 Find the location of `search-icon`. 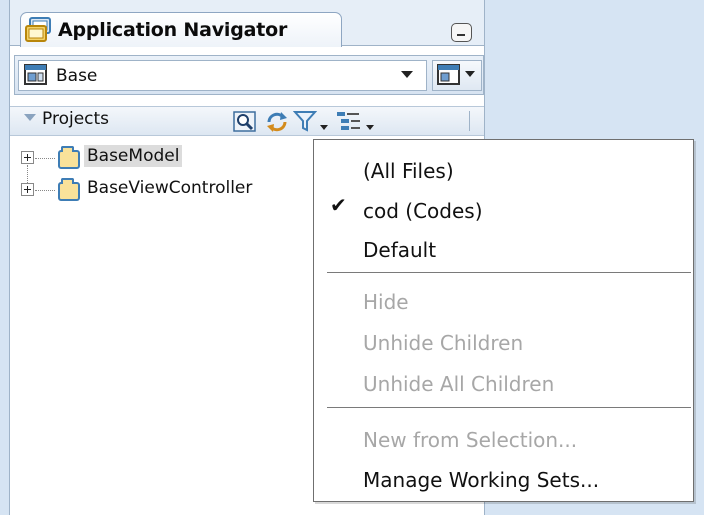

search-icon is located at coordinates (245, 122).